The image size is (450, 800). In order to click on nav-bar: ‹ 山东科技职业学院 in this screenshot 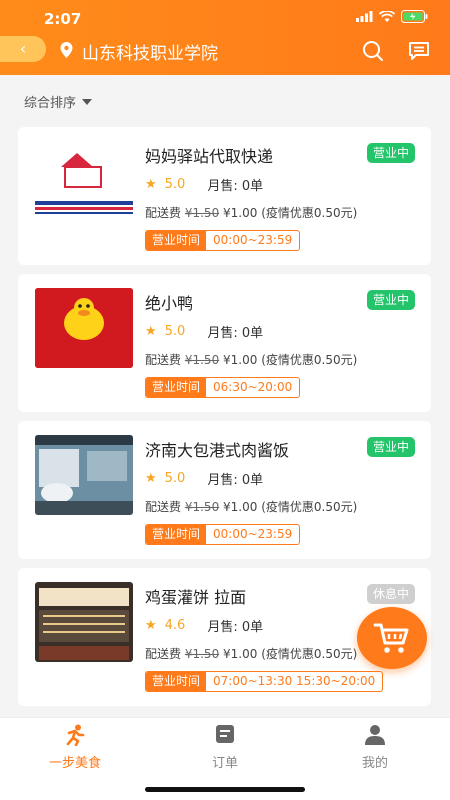, I will do `click(225, 51)`.